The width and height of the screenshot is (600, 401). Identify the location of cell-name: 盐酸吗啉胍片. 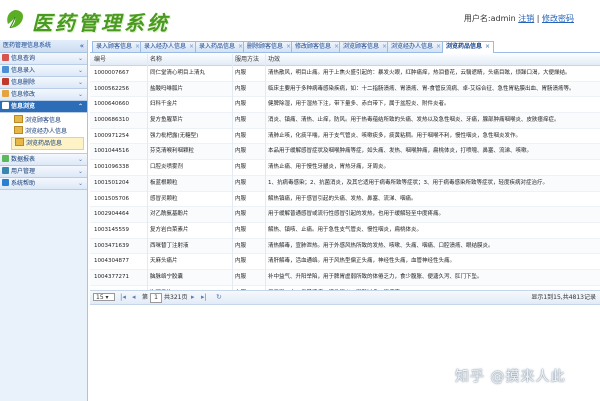
(167, 88).